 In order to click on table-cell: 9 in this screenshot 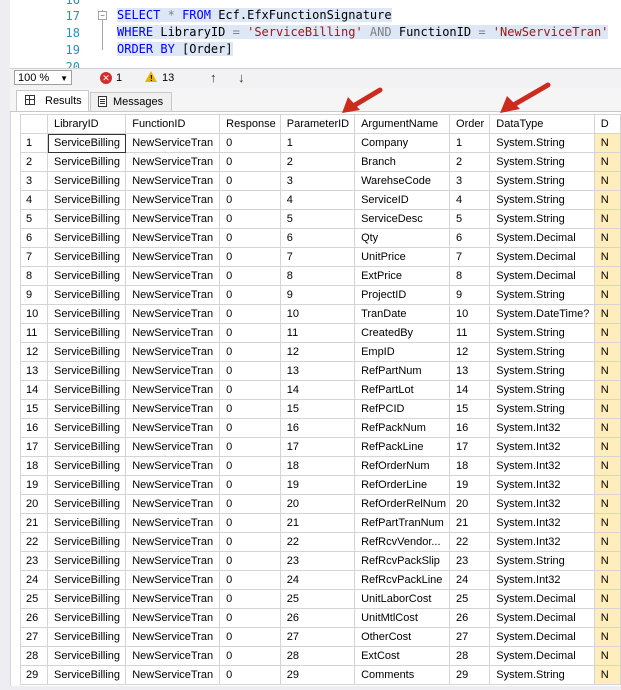, I will do `click(317, 295)`.